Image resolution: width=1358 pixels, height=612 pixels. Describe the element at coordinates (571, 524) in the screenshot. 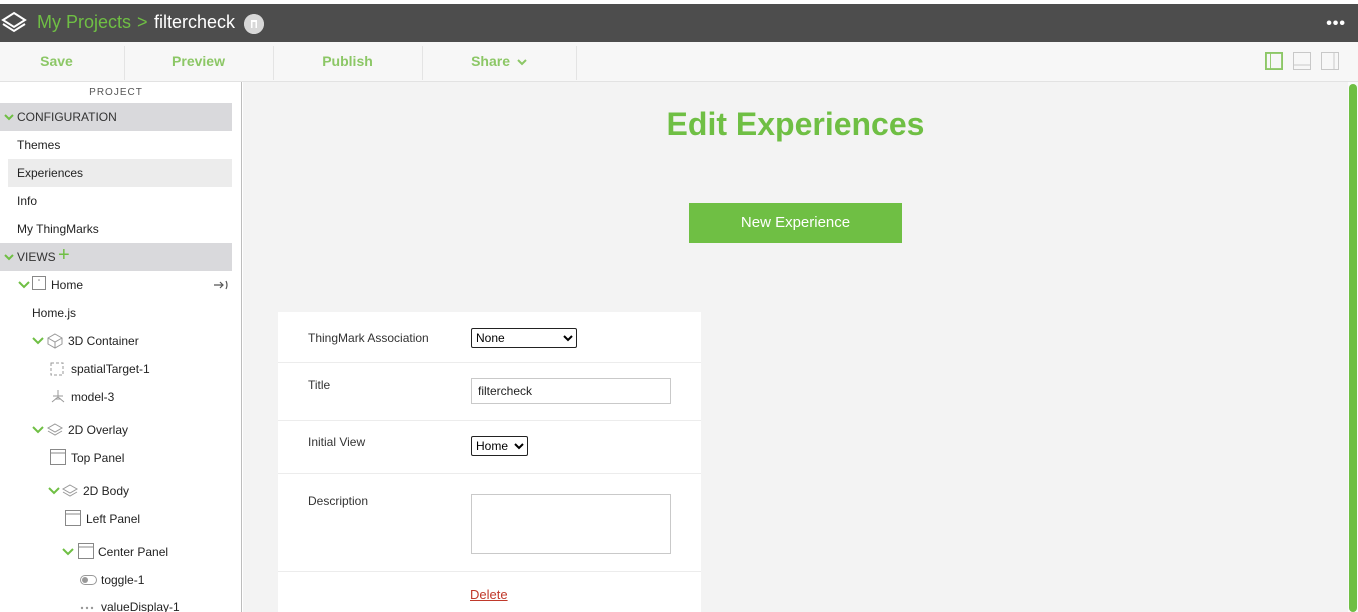

I see `description-textarea` at that location.